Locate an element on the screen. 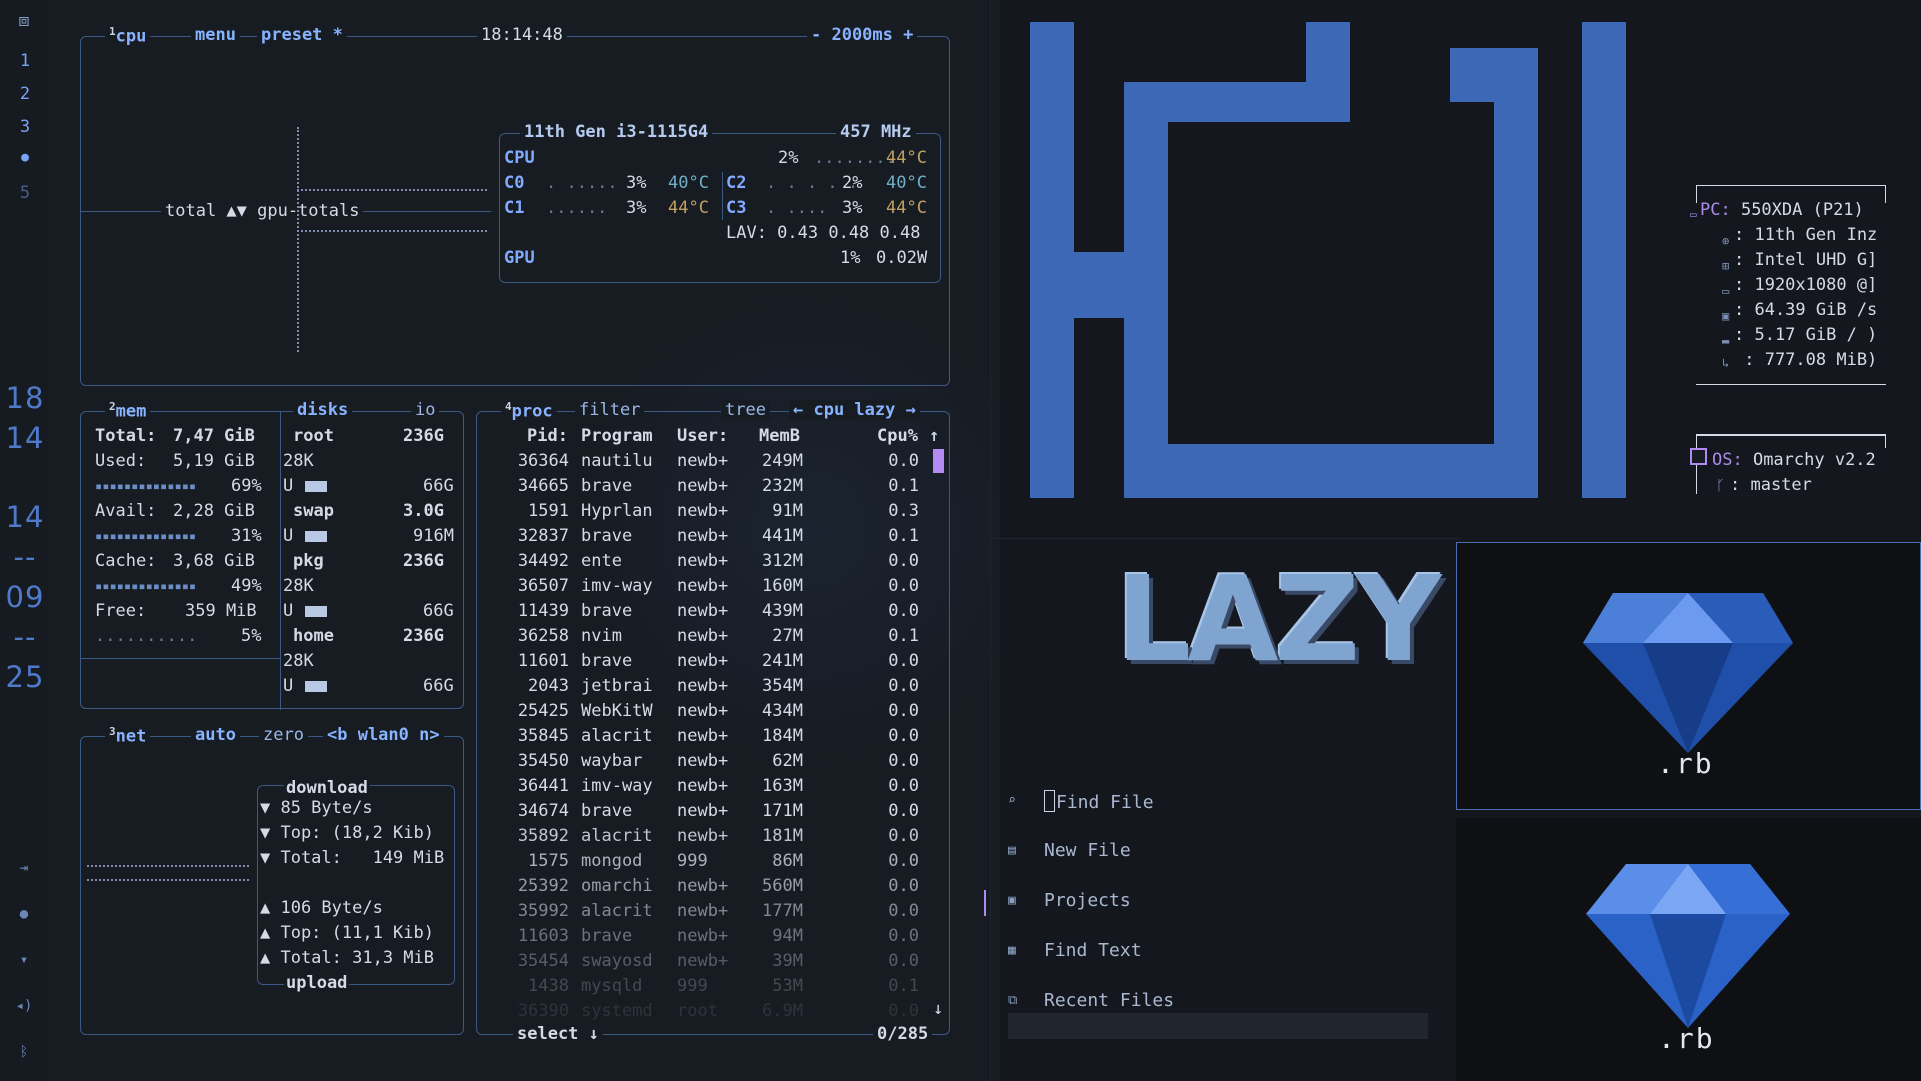  scroll-up-arrow: ↑ is located at coordinates (934, 436).